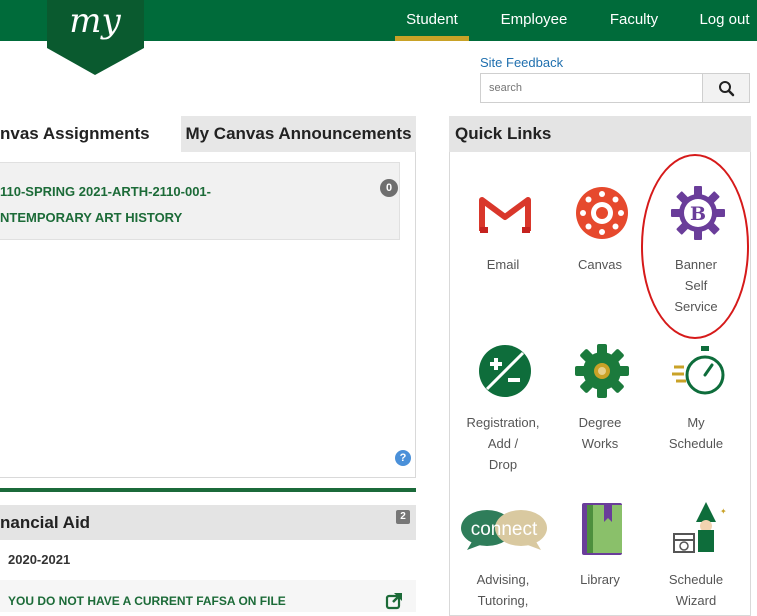 The height and width of the screenshot is (616, 757). What do you see at coordinates (503, 579) in the screenshot?
I see `quick-link-label-line: Advising,` at bounding box center [503, 579].